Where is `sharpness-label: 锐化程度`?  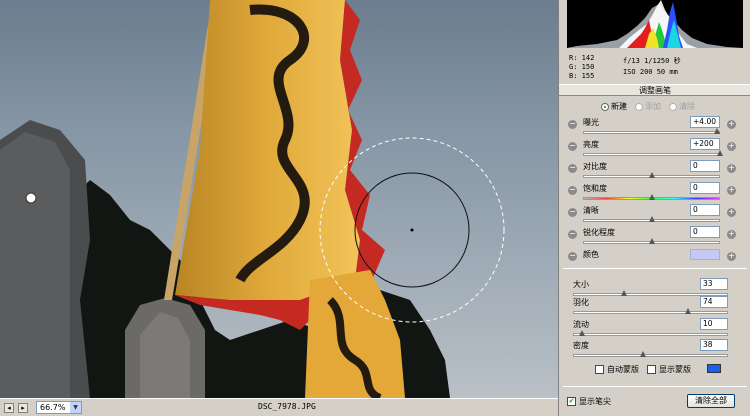 sharpness-label: 锐化程度 is located at coordinates (599, 232).